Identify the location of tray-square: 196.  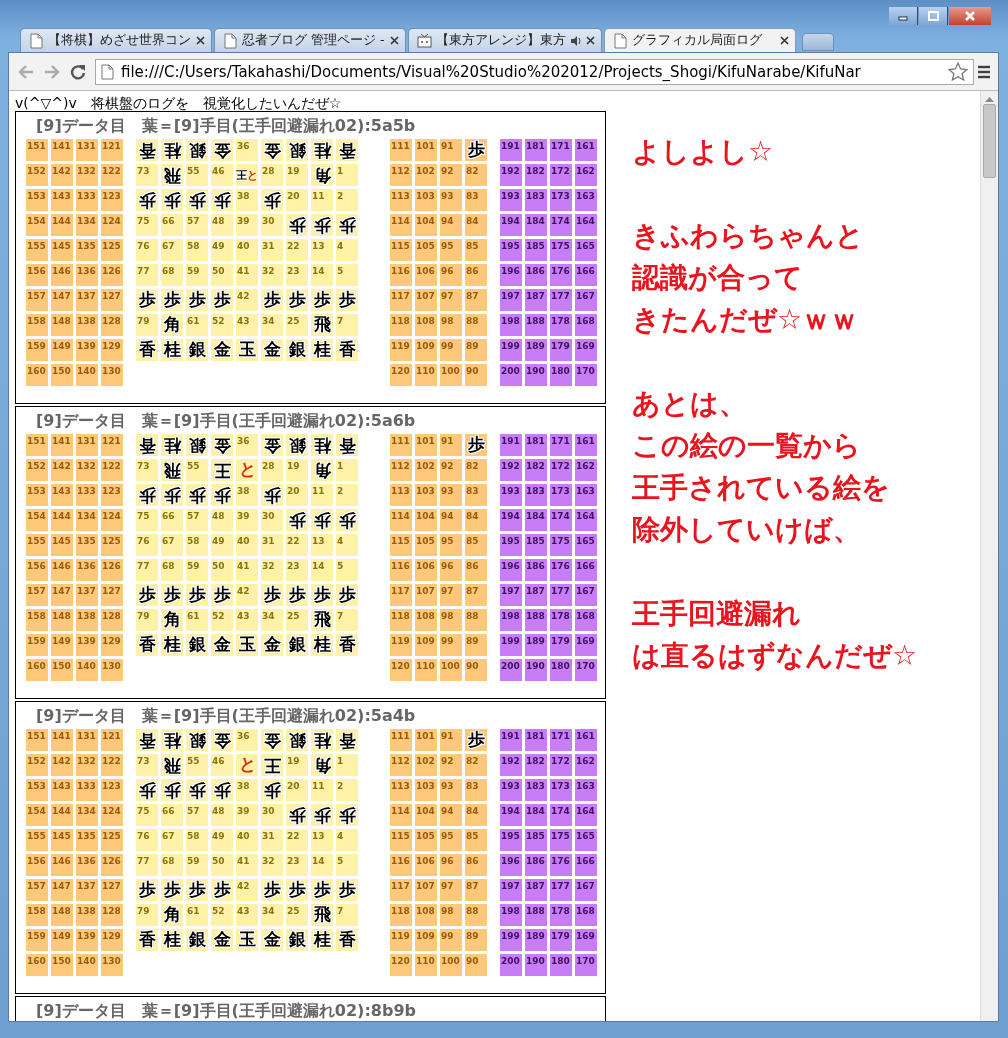
(511, 275).